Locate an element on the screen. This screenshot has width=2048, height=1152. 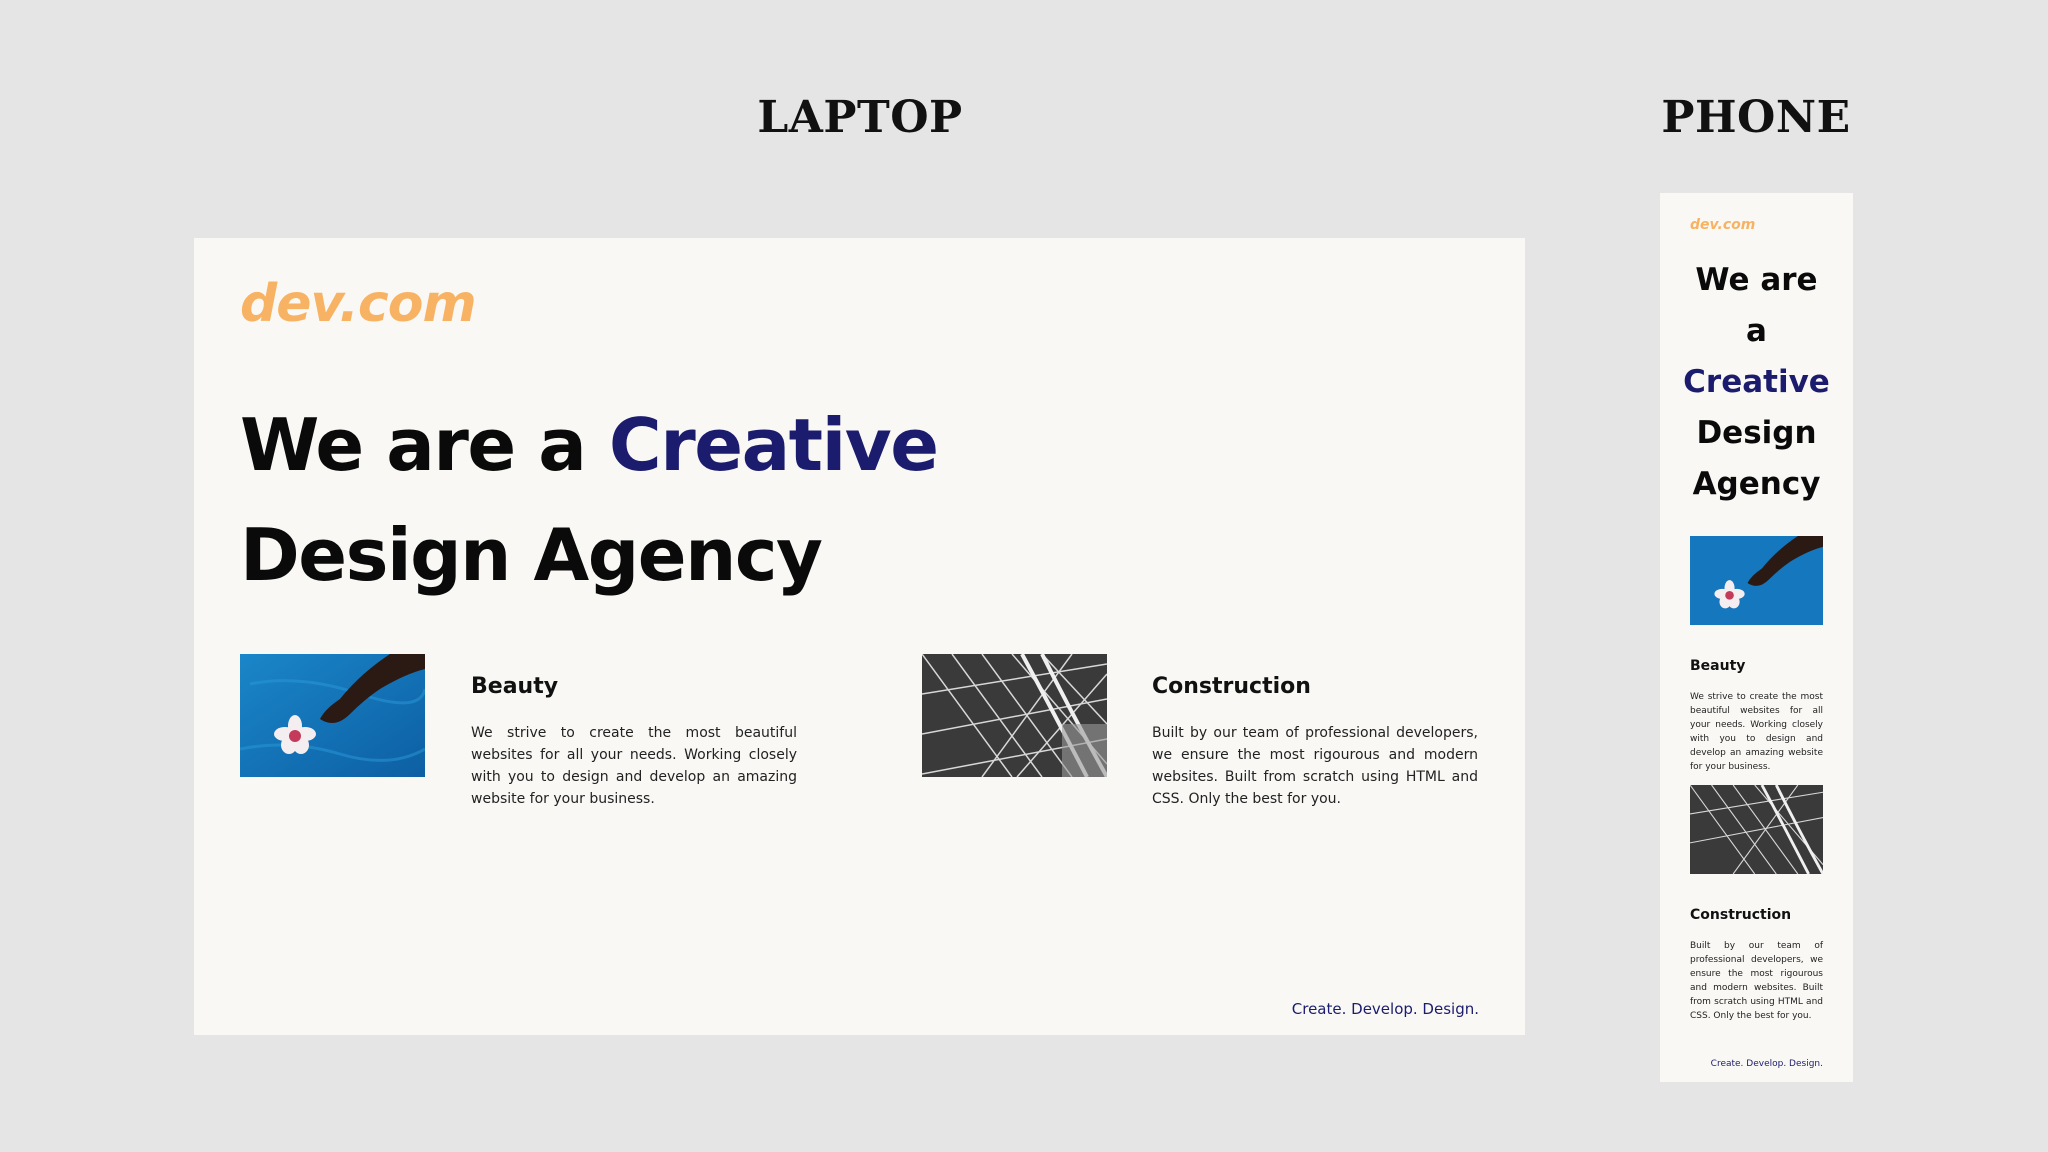
phone-headline-line2: a is located at coordinates (1756, 331).